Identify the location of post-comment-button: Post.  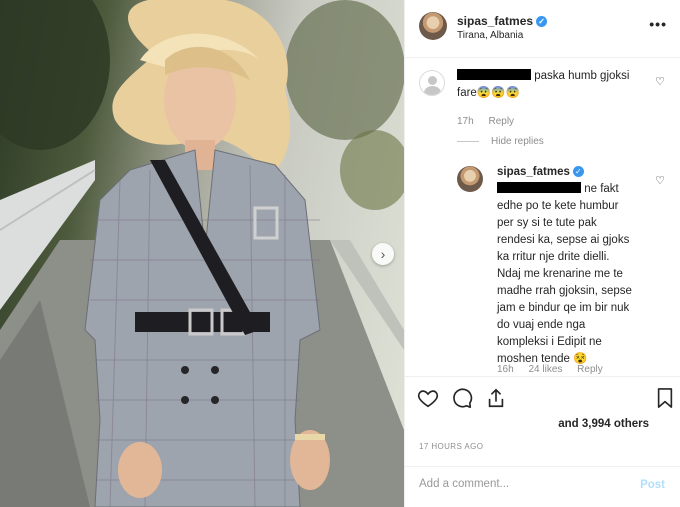
(652, 485).